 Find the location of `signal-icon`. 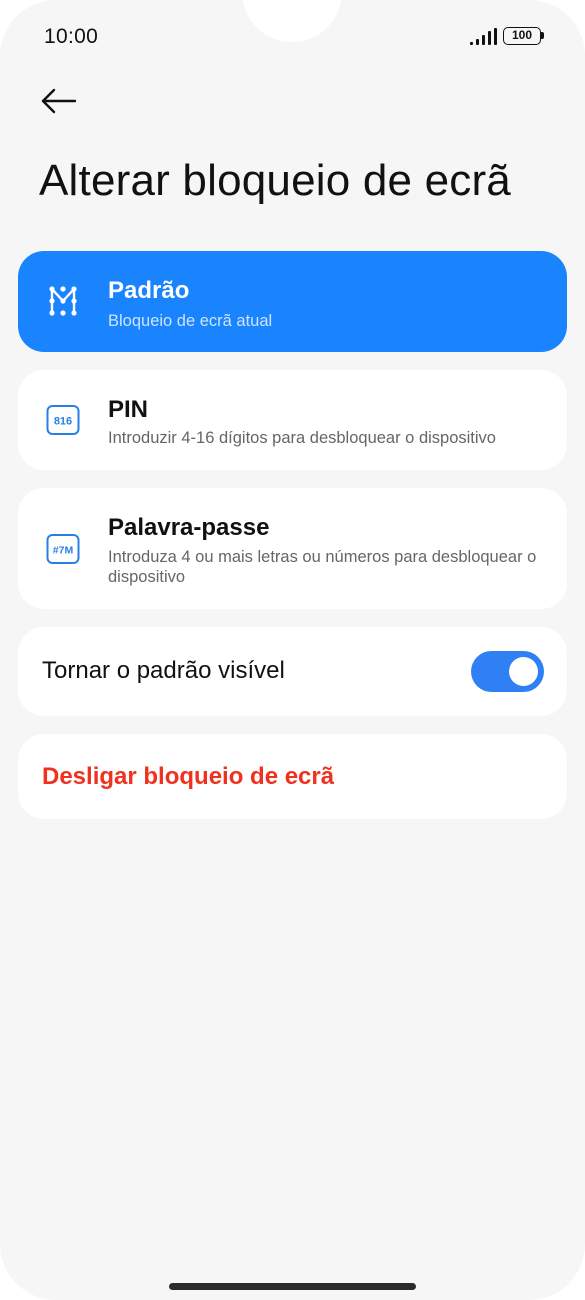

signal-icon is located at coordinates (483, 36).